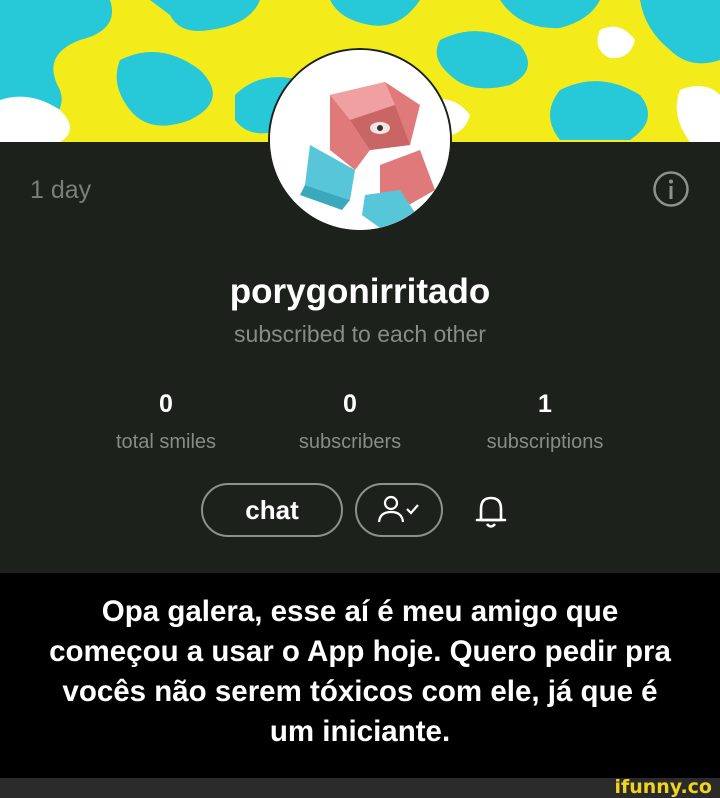 This screenshot has width=720, height=798. I want to click on caption-line: um iniciante., so click(360, 731).